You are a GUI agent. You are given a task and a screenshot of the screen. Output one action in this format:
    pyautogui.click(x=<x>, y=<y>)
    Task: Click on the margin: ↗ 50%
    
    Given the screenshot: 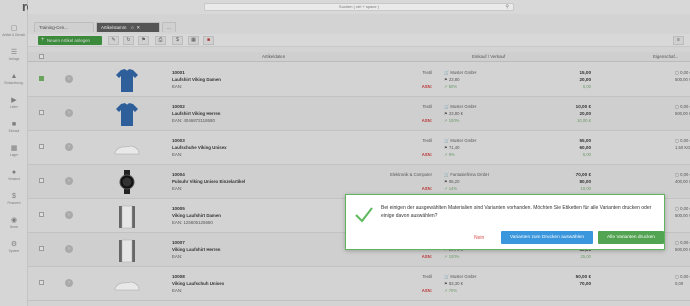 What is the action you would take?
    pyautogui.click(x=450, y=86)
    